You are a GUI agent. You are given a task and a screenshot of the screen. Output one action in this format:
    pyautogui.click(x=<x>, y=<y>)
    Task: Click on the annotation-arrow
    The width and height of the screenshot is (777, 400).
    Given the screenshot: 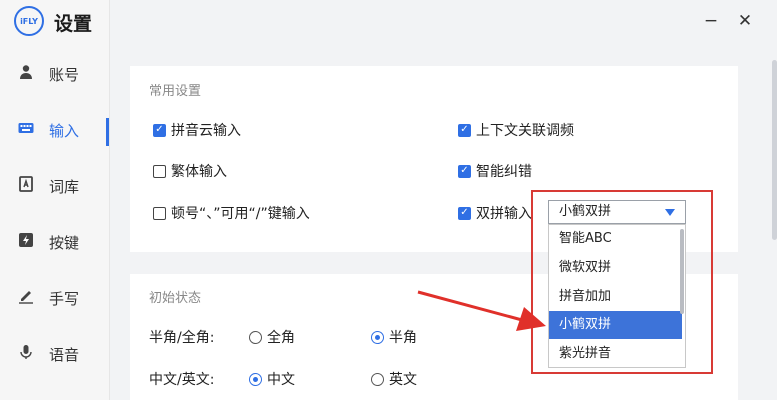 What is the action you would take?
    pyautogui.click(x=481, y=310)
    